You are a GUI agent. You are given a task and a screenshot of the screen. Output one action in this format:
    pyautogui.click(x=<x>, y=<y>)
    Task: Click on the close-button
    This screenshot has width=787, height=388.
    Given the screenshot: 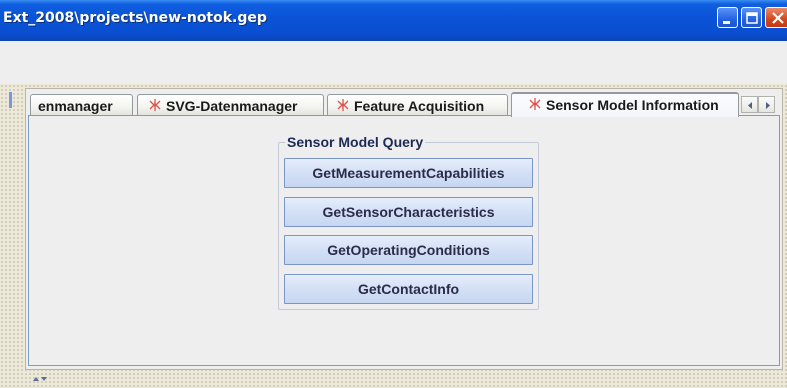 What is the action you would take?
    pyautogui.click(x=776, y=17)
    